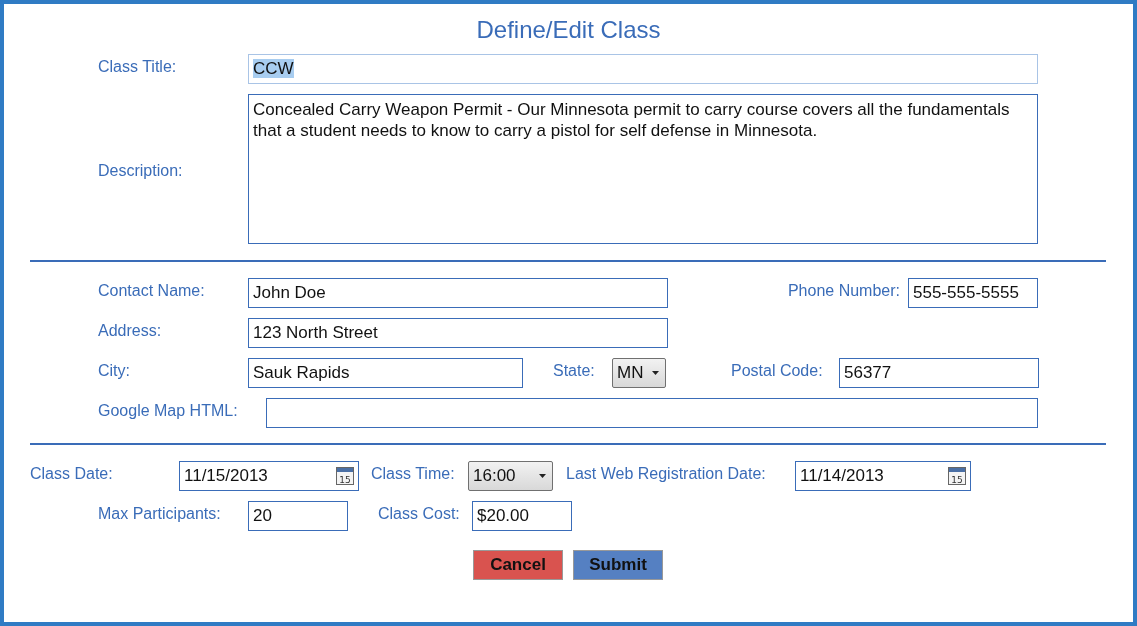  Describe the element at coordinates (883, 476) in the screenshot. I see `date-field: 11/14/2013 15` at that location.